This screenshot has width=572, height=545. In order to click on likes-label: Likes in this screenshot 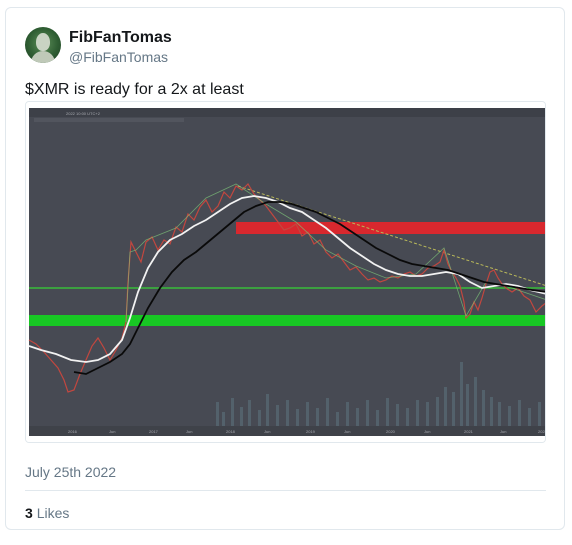, I will do `click(53, 513)`.